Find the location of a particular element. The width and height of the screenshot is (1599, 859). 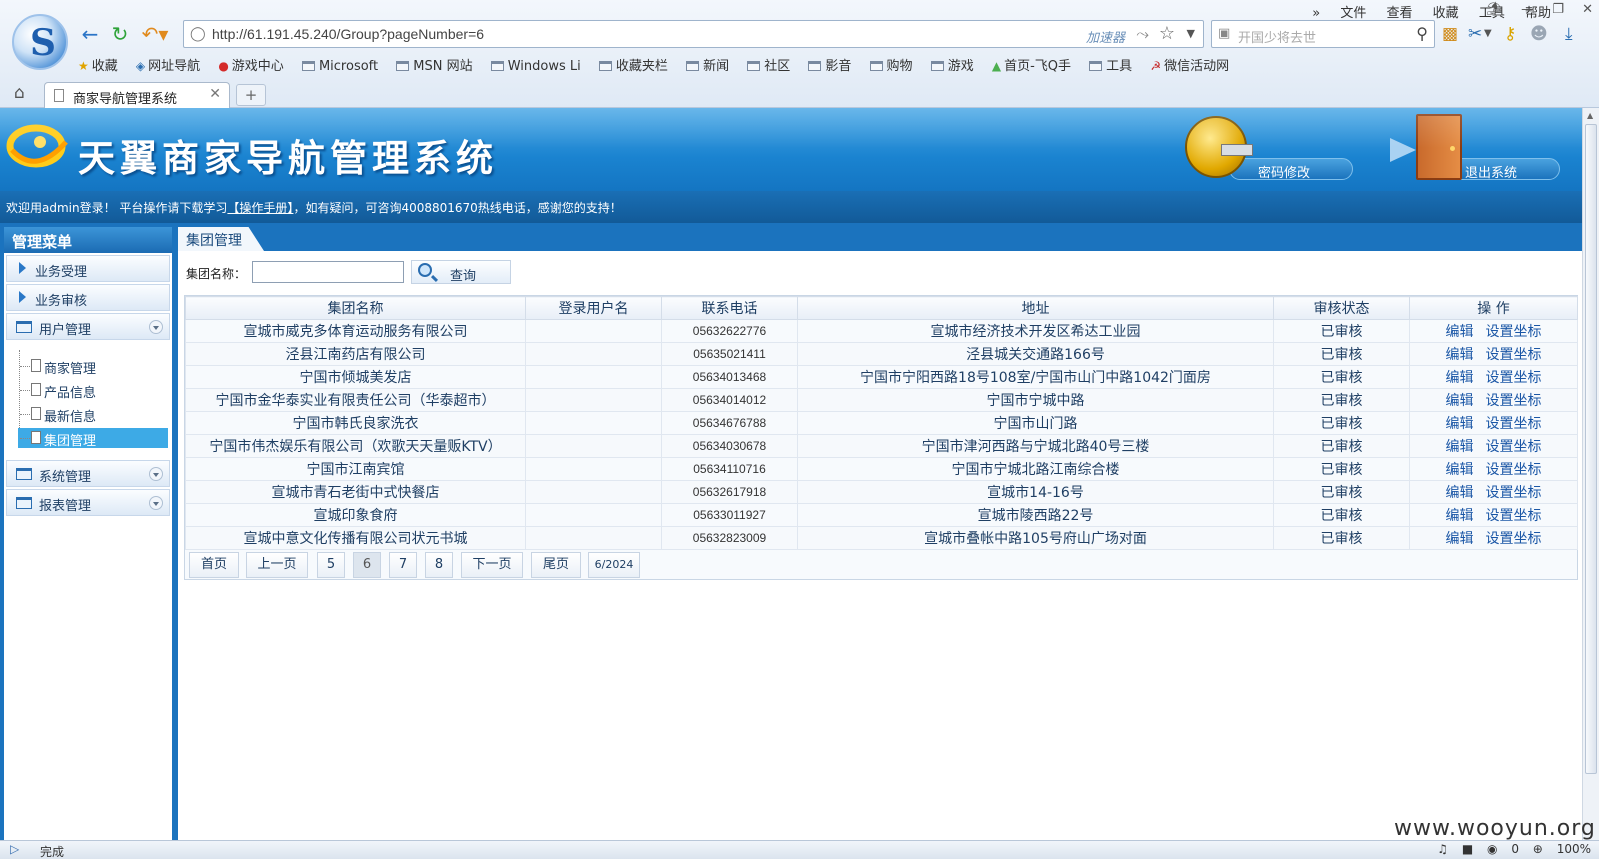

pager-next-button: 下一页 is located at coordinates (492, 565).